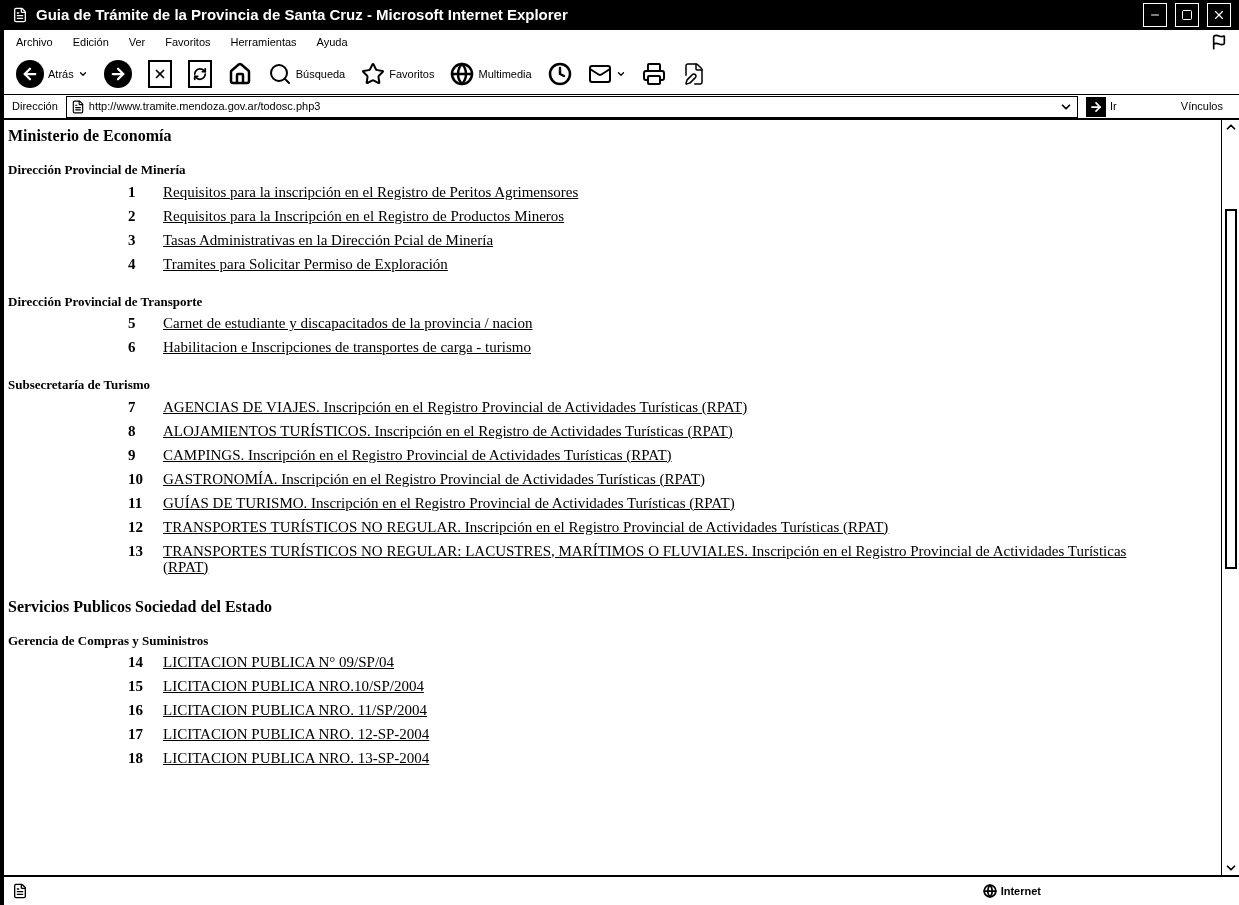 The image size is (1239, 905). I want to click on document-link: LICITACION PUBLICA NRO.10/SP/2004, so click(293, 686).